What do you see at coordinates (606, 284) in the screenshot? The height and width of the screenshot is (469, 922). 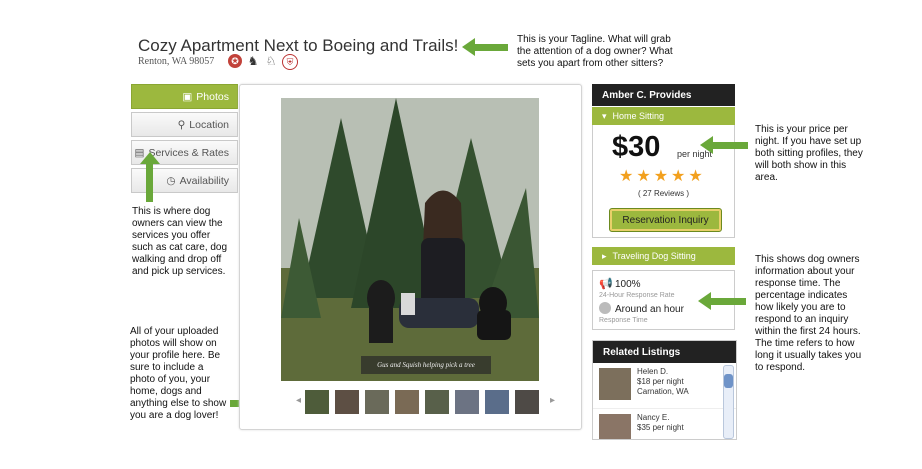 I see `megaphone-icon: 📢` at bounding box center [606, 284].